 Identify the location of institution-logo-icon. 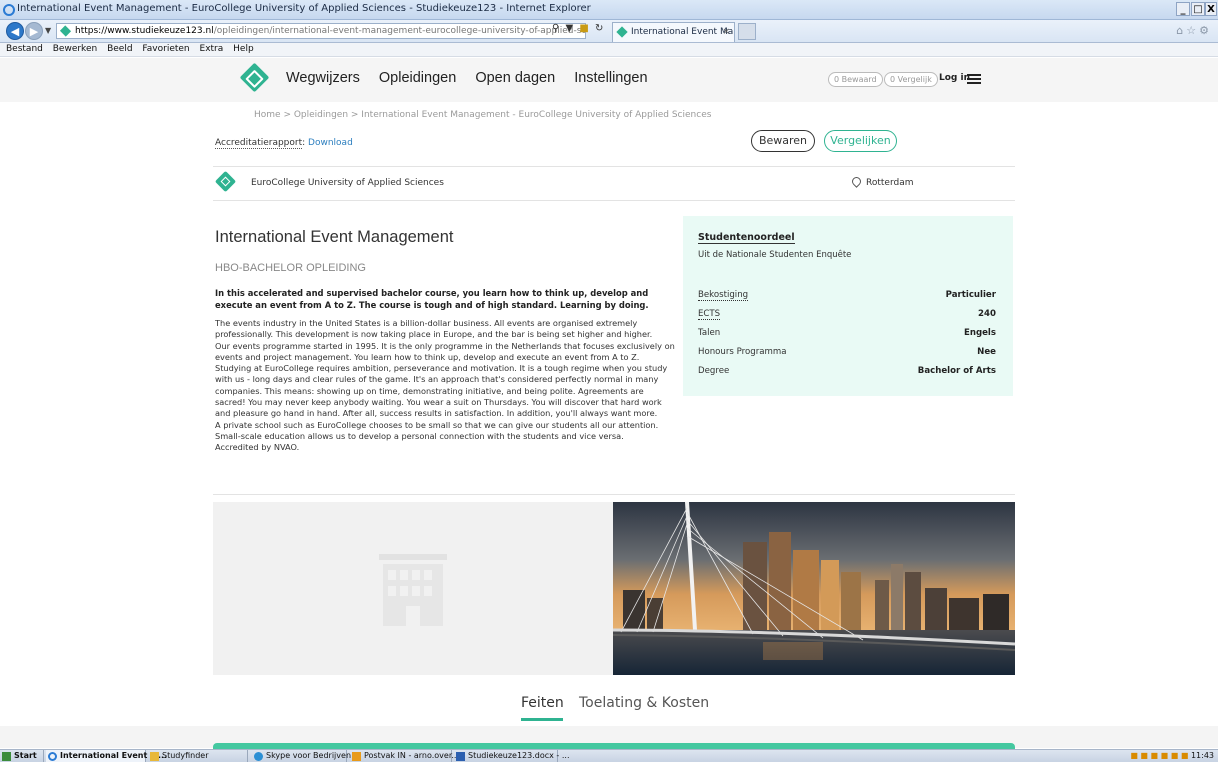
(225, 181).